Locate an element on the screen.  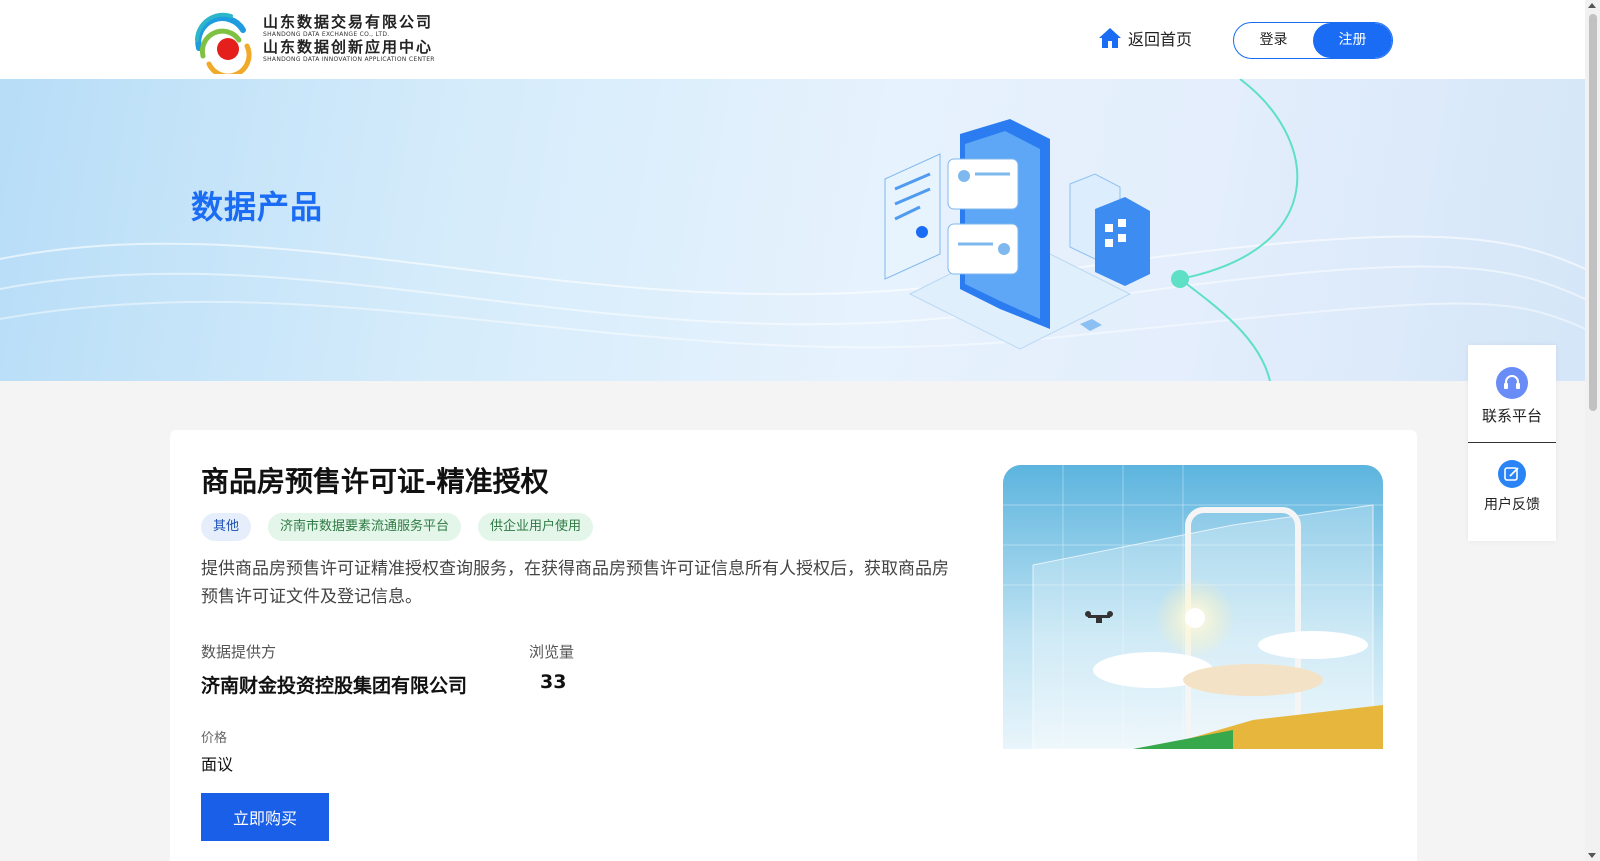
register-button: 注册 is located at coordinates (1352, 40).